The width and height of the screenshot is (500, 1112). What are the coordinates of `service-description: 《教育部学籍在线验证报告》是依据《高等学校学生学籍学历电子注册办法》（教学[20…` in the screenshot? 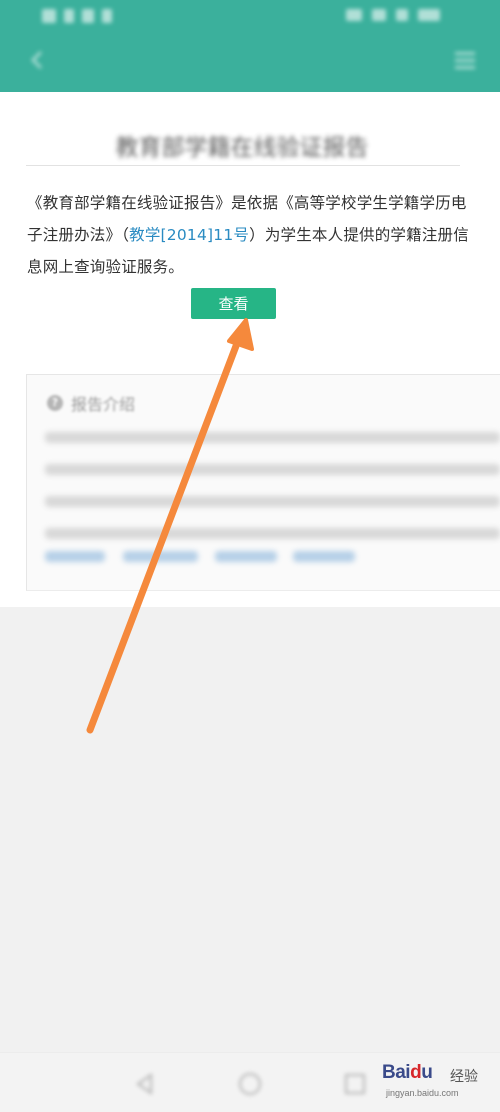 It's located at (252, 235).